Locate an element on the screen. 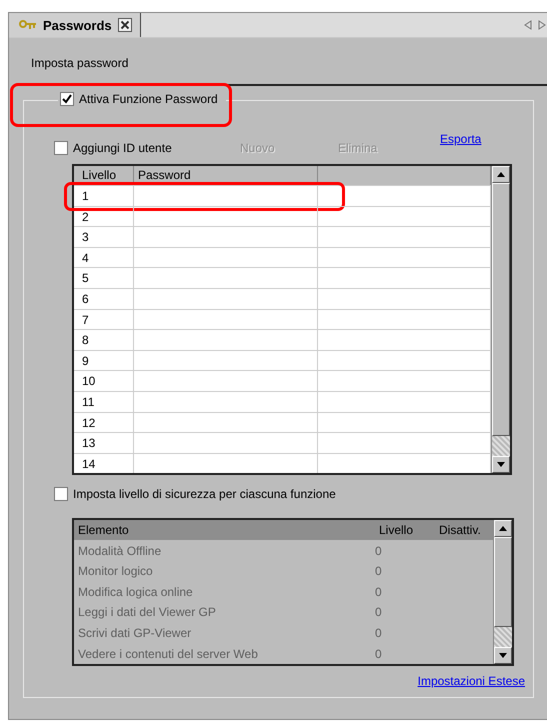 This screenshot has width=547, height=722. close-icon is located at coordinates (125, 25).